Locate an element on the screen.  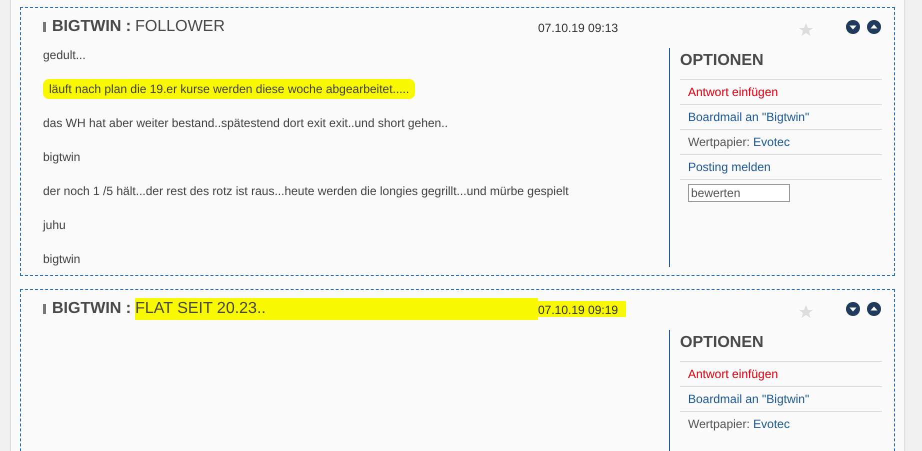
post-paragraph: juhu is located at coordinates (54, 225).